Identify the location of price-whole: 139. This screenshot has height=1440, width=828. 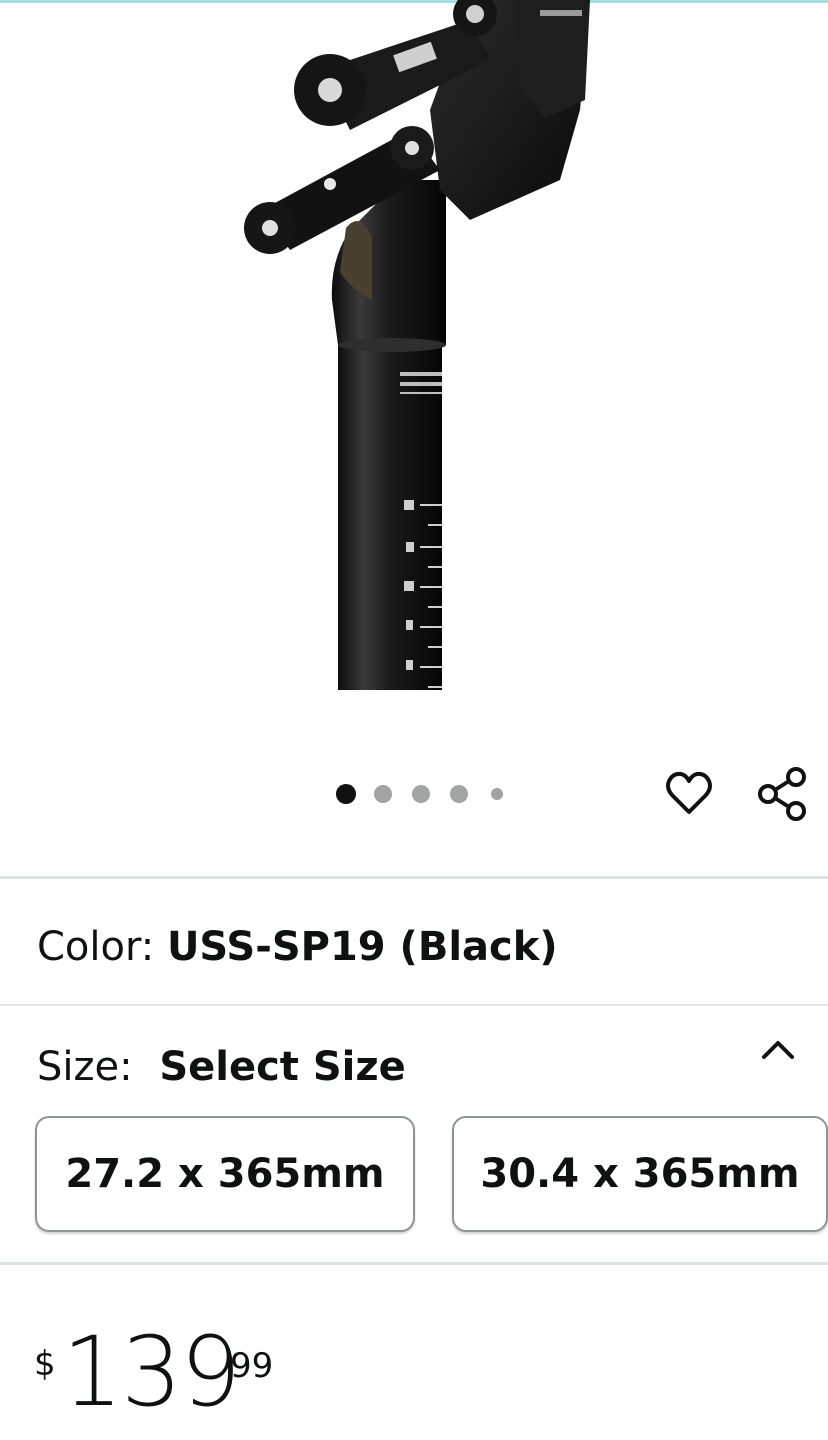
(151, 1372).